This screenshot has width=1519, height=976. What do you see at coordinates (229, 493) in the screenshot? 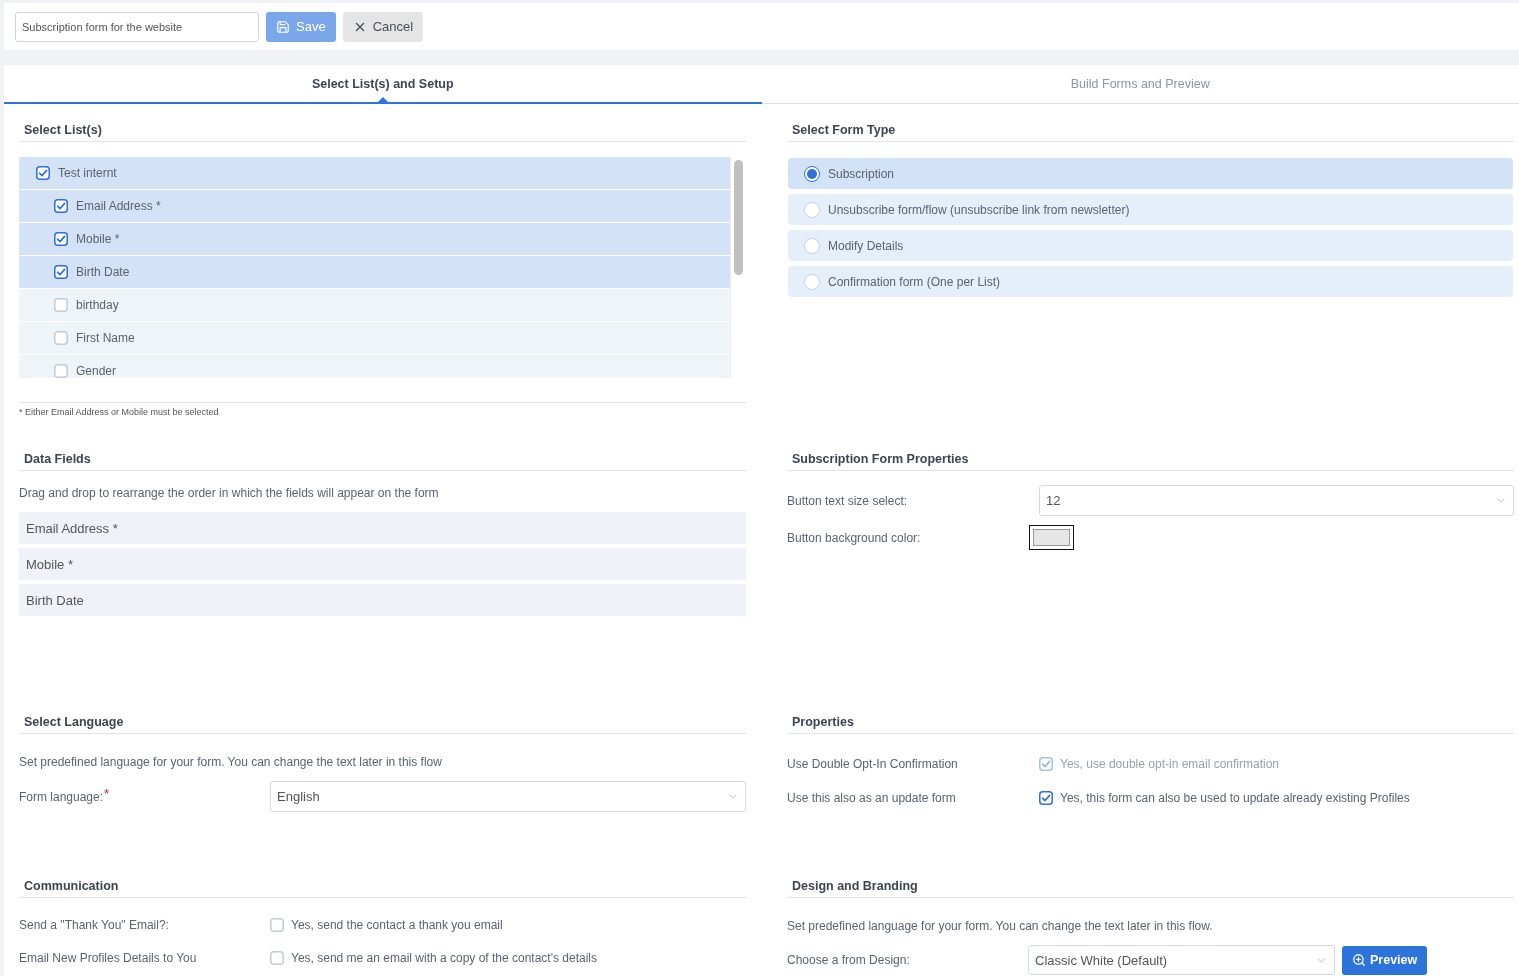
I see `hint-text: Drag and drop to rearrange the order in which the fields will appear on the form` at bounding box center [229, 493].